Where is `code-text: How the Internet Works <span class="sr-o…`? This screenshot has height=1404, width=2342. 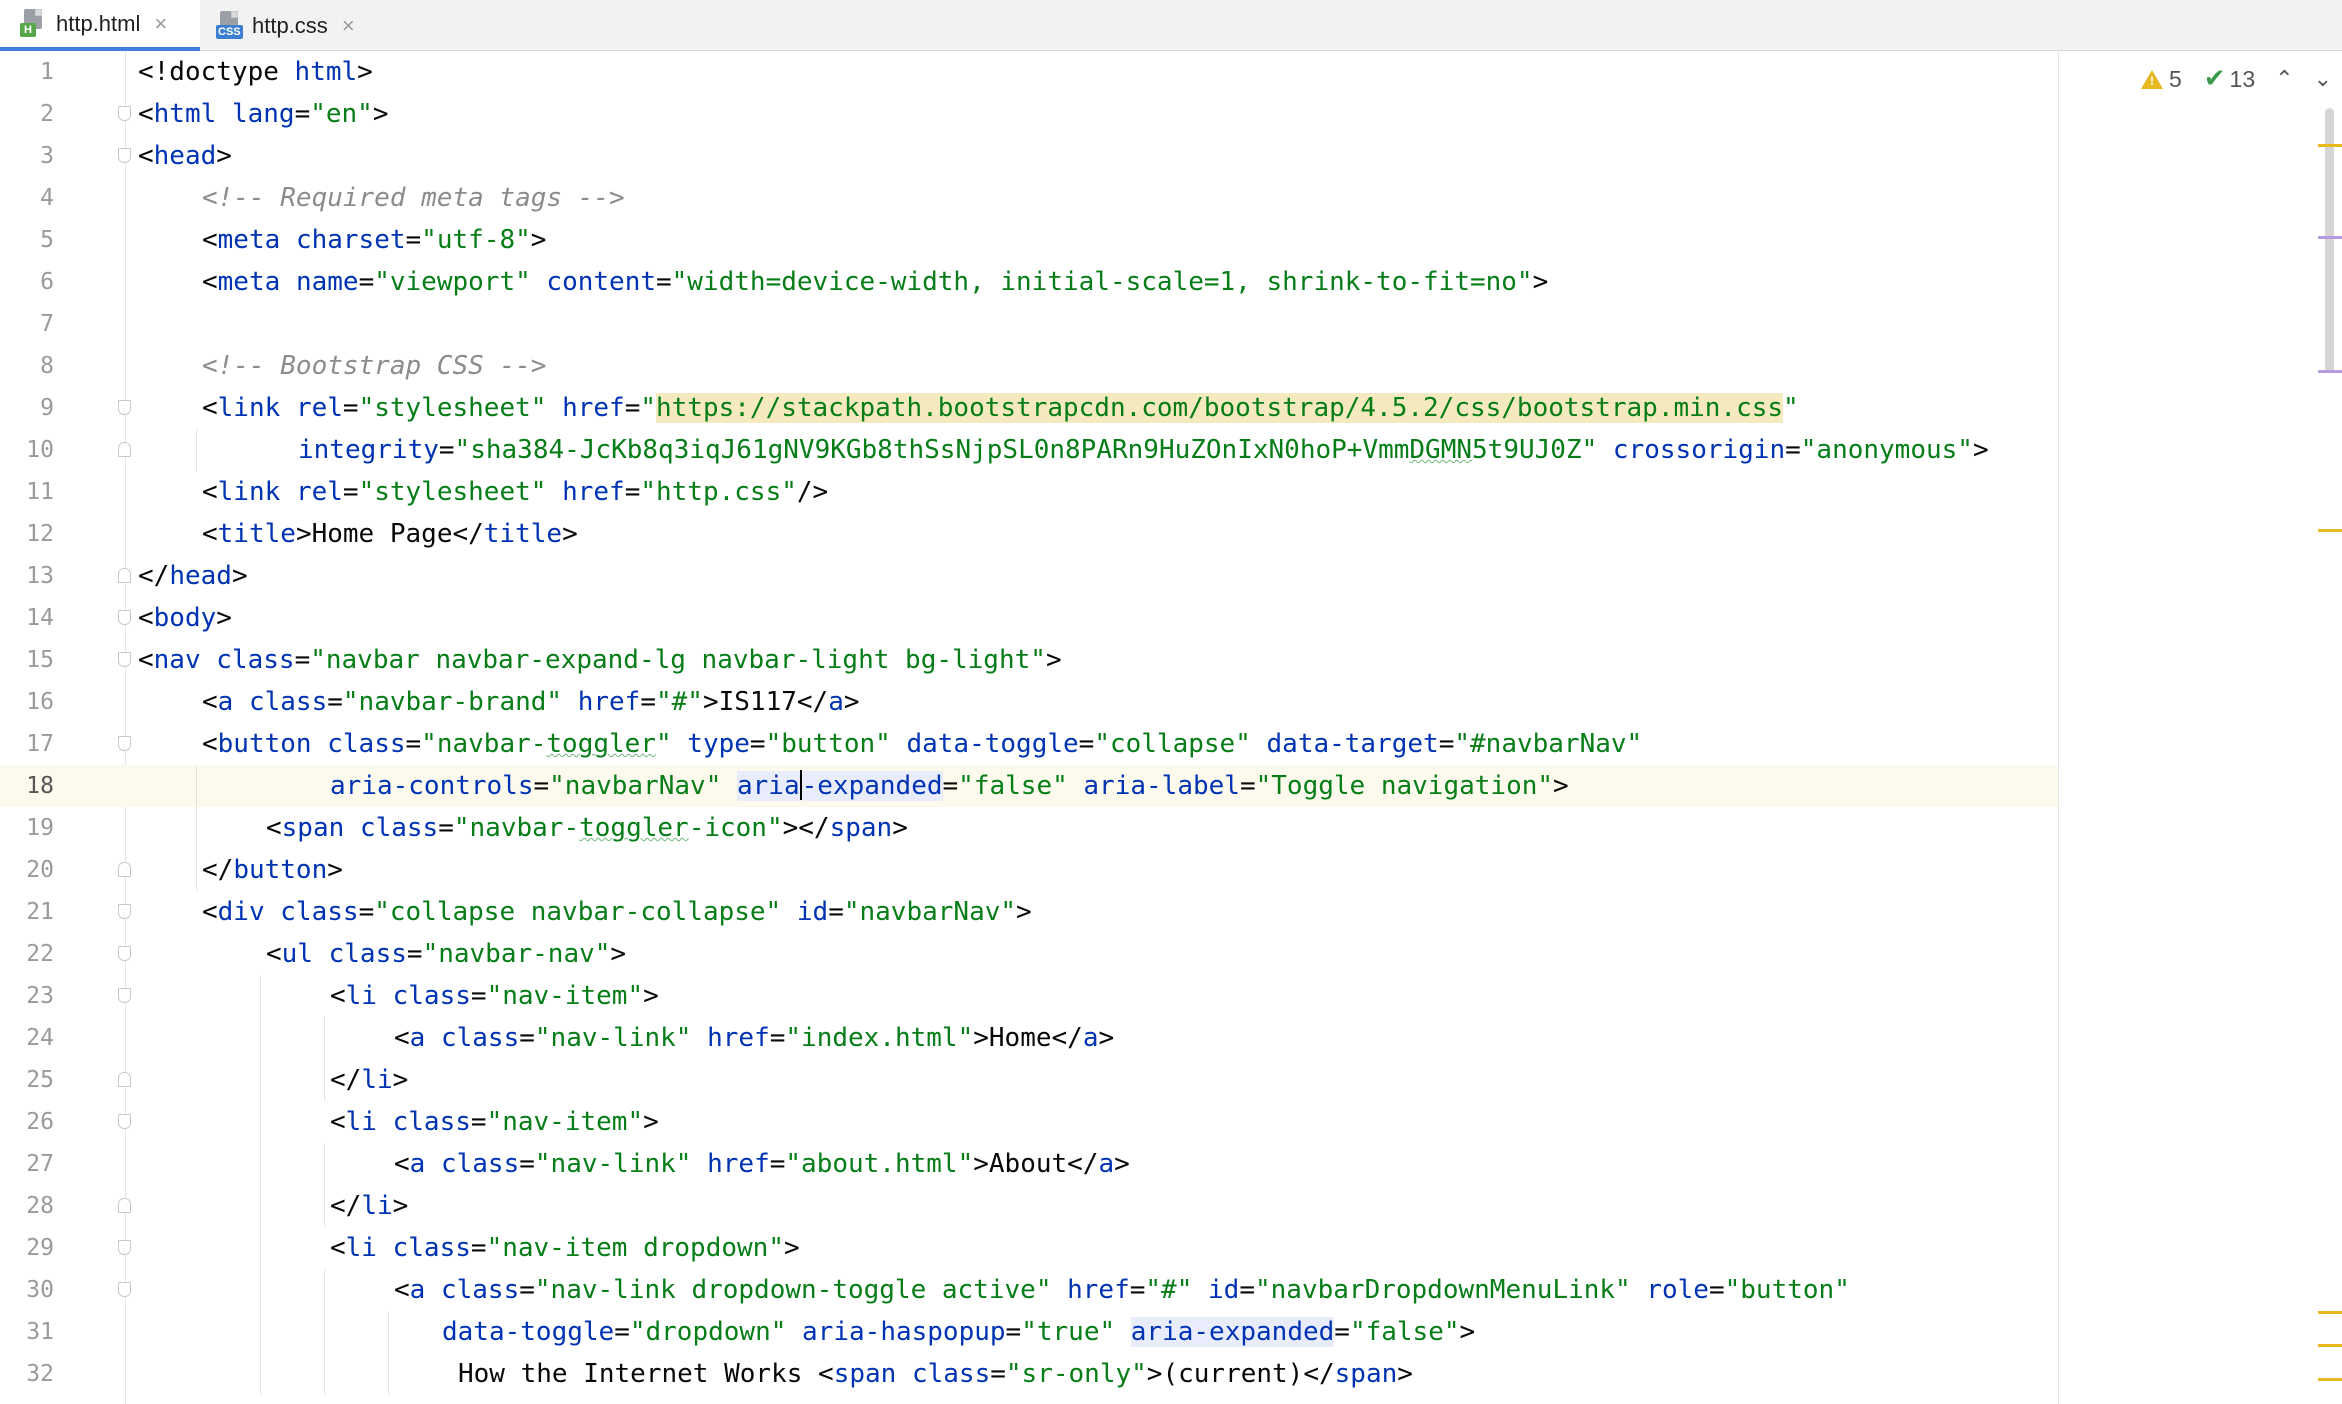
code-text: How the Internet Works <span class="sr-o… is located at coordinates (935, 1374).